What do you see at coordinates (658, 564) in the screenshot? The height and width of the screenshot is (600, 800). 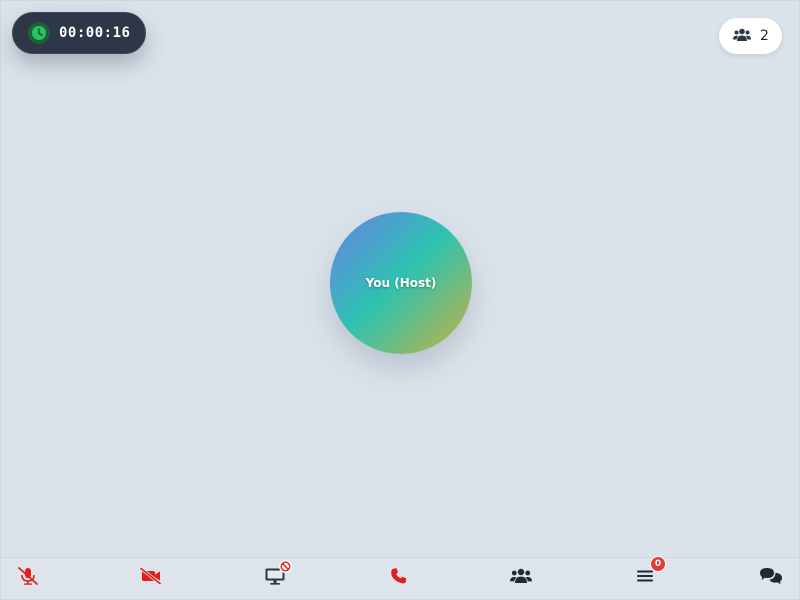 I see `notification-badge: 0` at bounding box center [658, 564].